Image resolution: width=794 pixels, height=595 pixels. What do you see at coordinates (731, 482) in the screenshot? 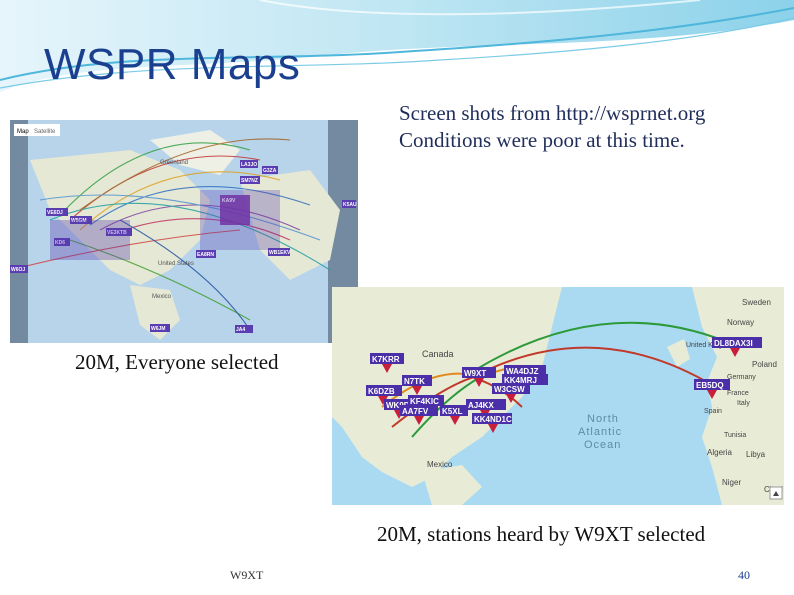
I see `label-niger: Niger` at bounding box center [731, 482].